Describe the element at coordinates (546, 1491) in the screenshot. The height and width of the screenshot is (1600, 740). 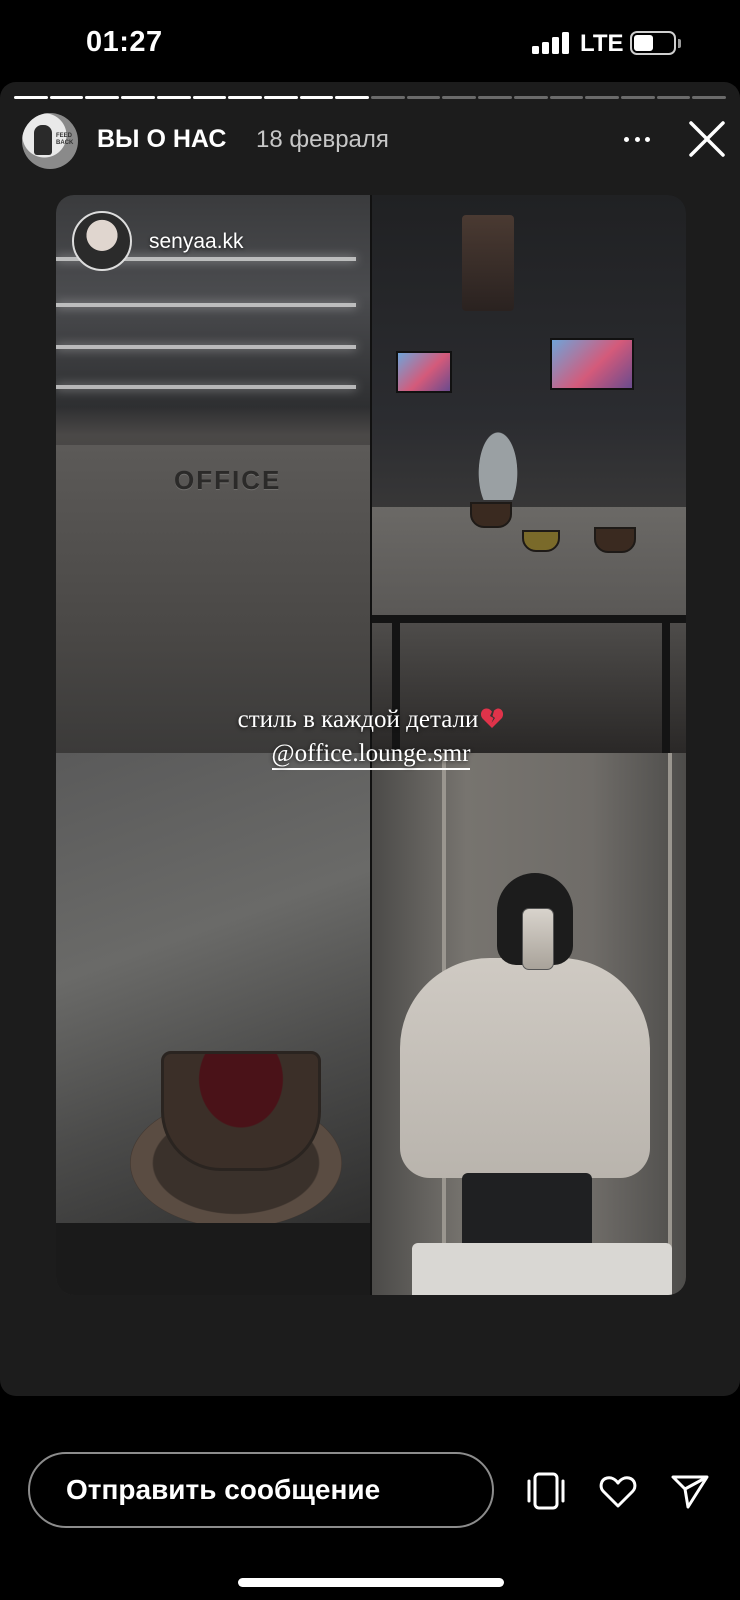
I see `stickers-icon` at that location.